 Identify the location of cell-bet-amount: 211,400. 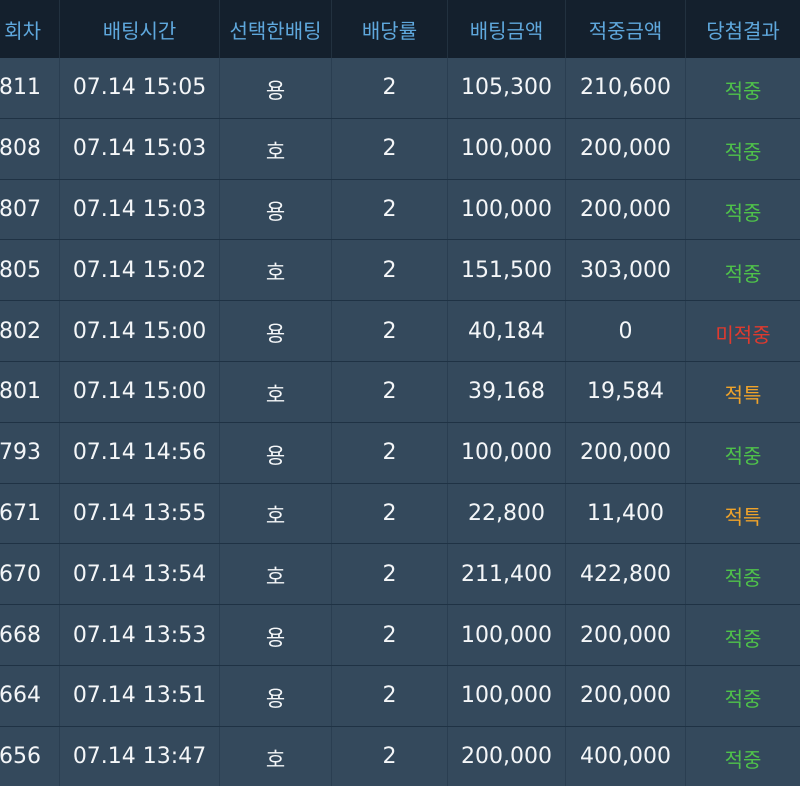
(507, 574).